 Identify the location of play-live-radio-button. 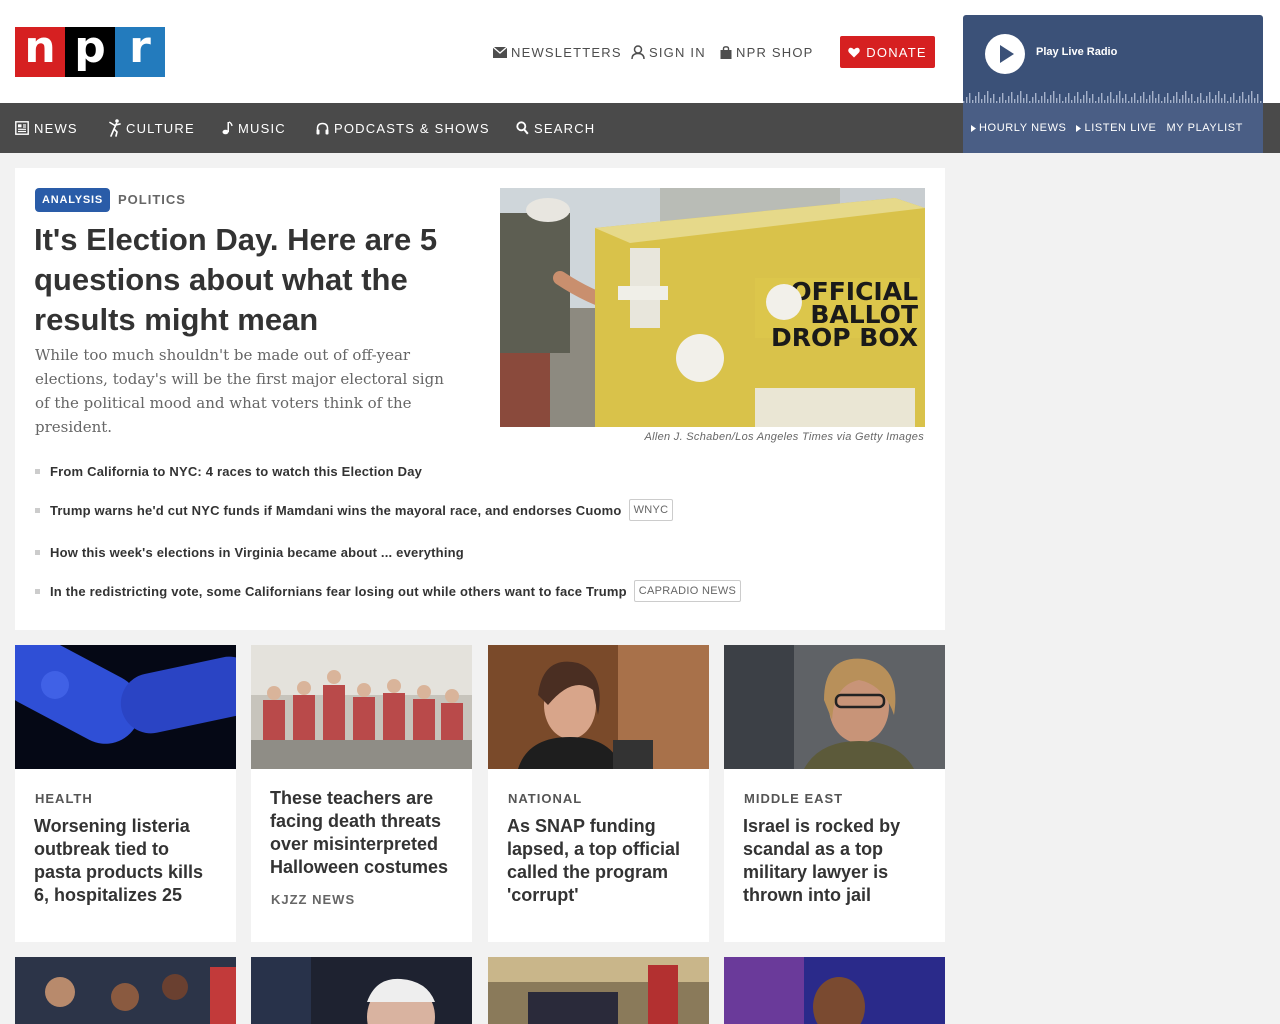
(1005, 54).